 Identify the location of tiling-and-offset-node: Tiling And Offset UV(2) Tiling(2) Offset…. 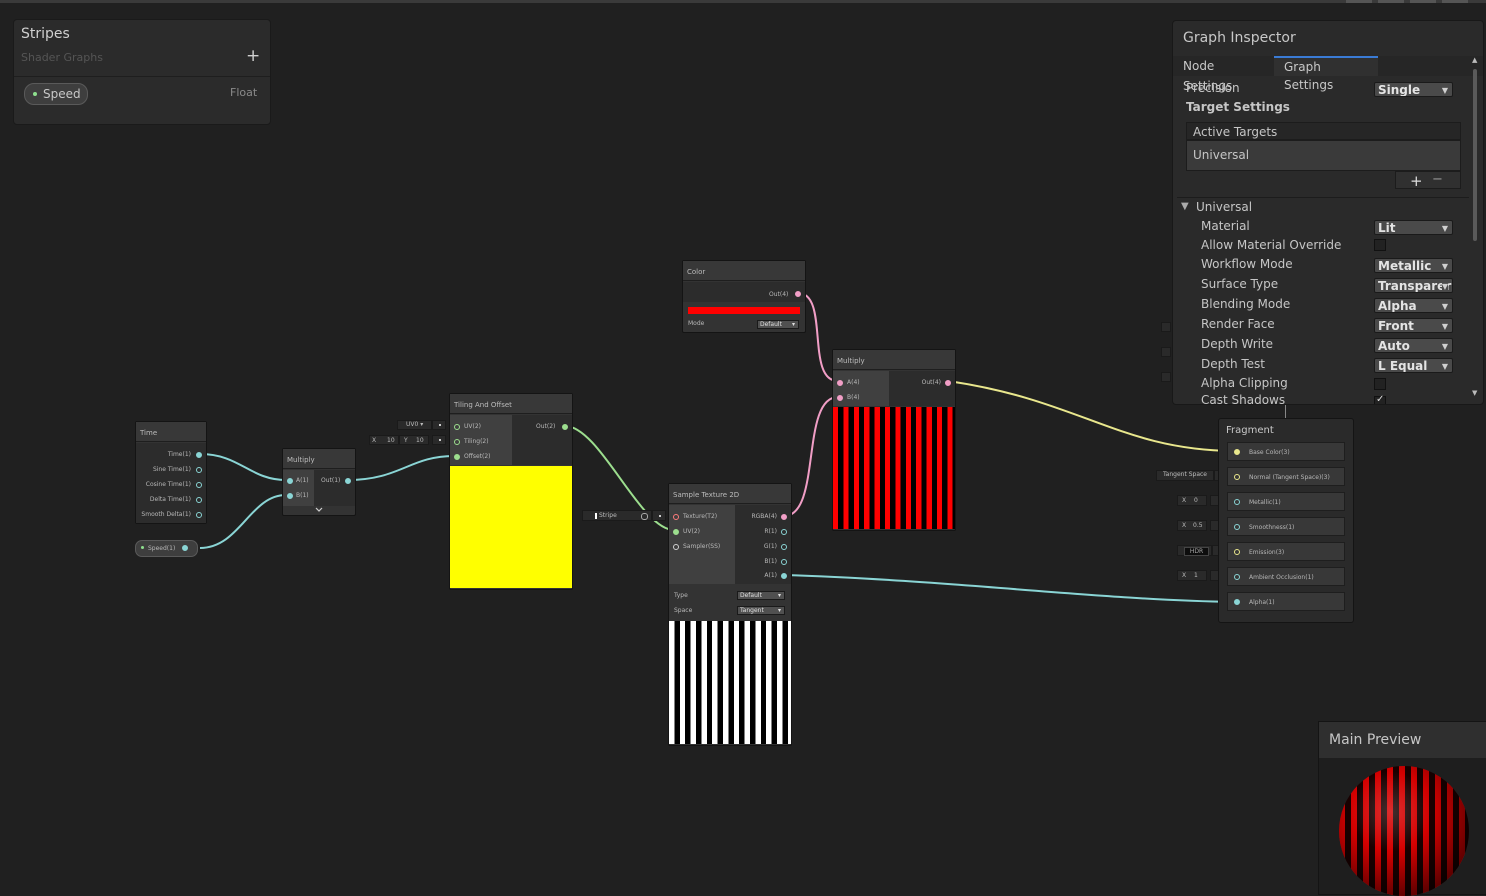
(511, 491).